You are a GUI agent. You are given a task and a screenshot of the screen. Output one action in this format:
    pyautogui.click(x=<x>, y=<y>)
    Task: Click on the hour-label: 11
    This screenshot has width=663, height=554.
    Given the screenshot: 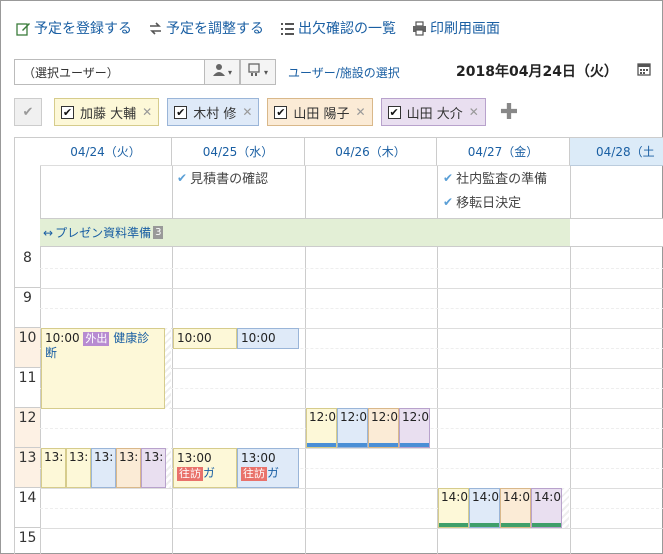 What is the action you would take?
    pyautogui.click(x=27, y=388)
    